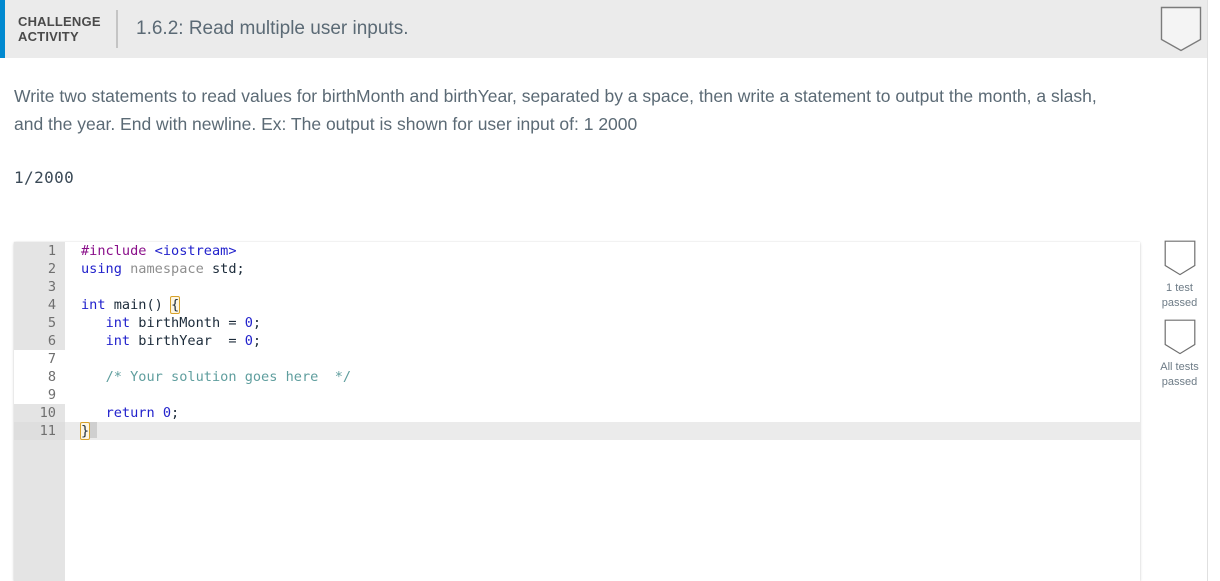 Image resolution: width=1220 pixels, height=581 pixels. Describe the element at coordinates (1179, 303) in the screenshot. I see `test-status-label-1b: passed` at that location.